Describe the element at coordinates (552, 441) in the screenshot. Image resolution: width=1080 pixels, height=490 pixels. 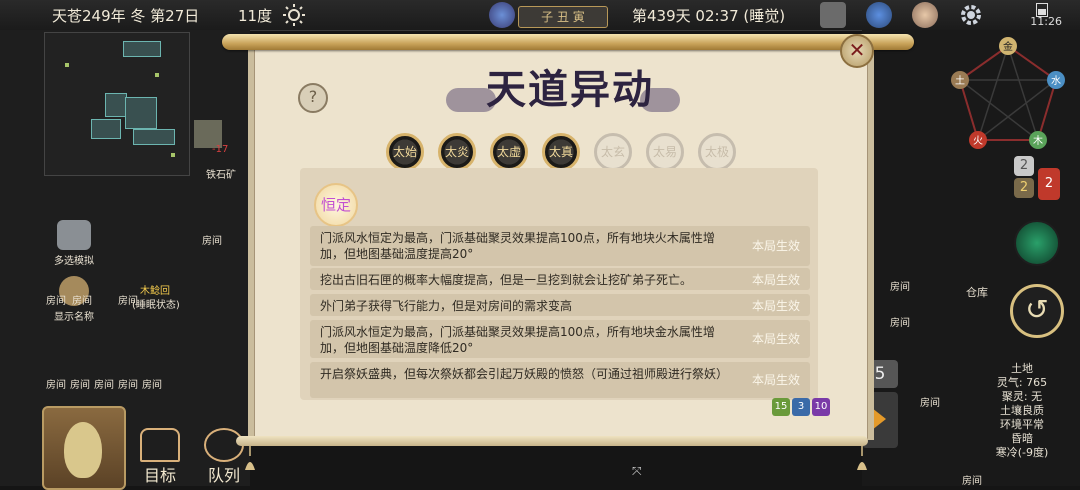
I see `scroll-rod-bottom` at that location.